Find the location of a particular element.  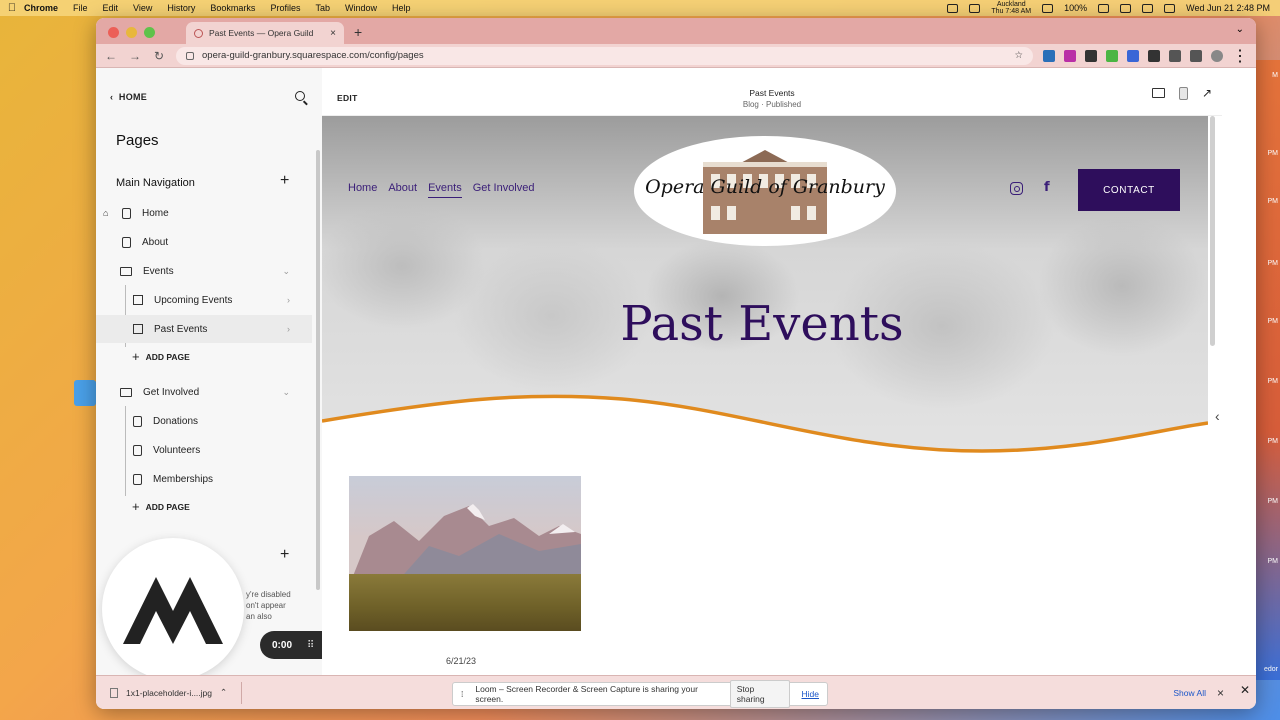

download-item: 1x1-placeholder-i....jpg ⌃ is located at coordinates (168, 692).